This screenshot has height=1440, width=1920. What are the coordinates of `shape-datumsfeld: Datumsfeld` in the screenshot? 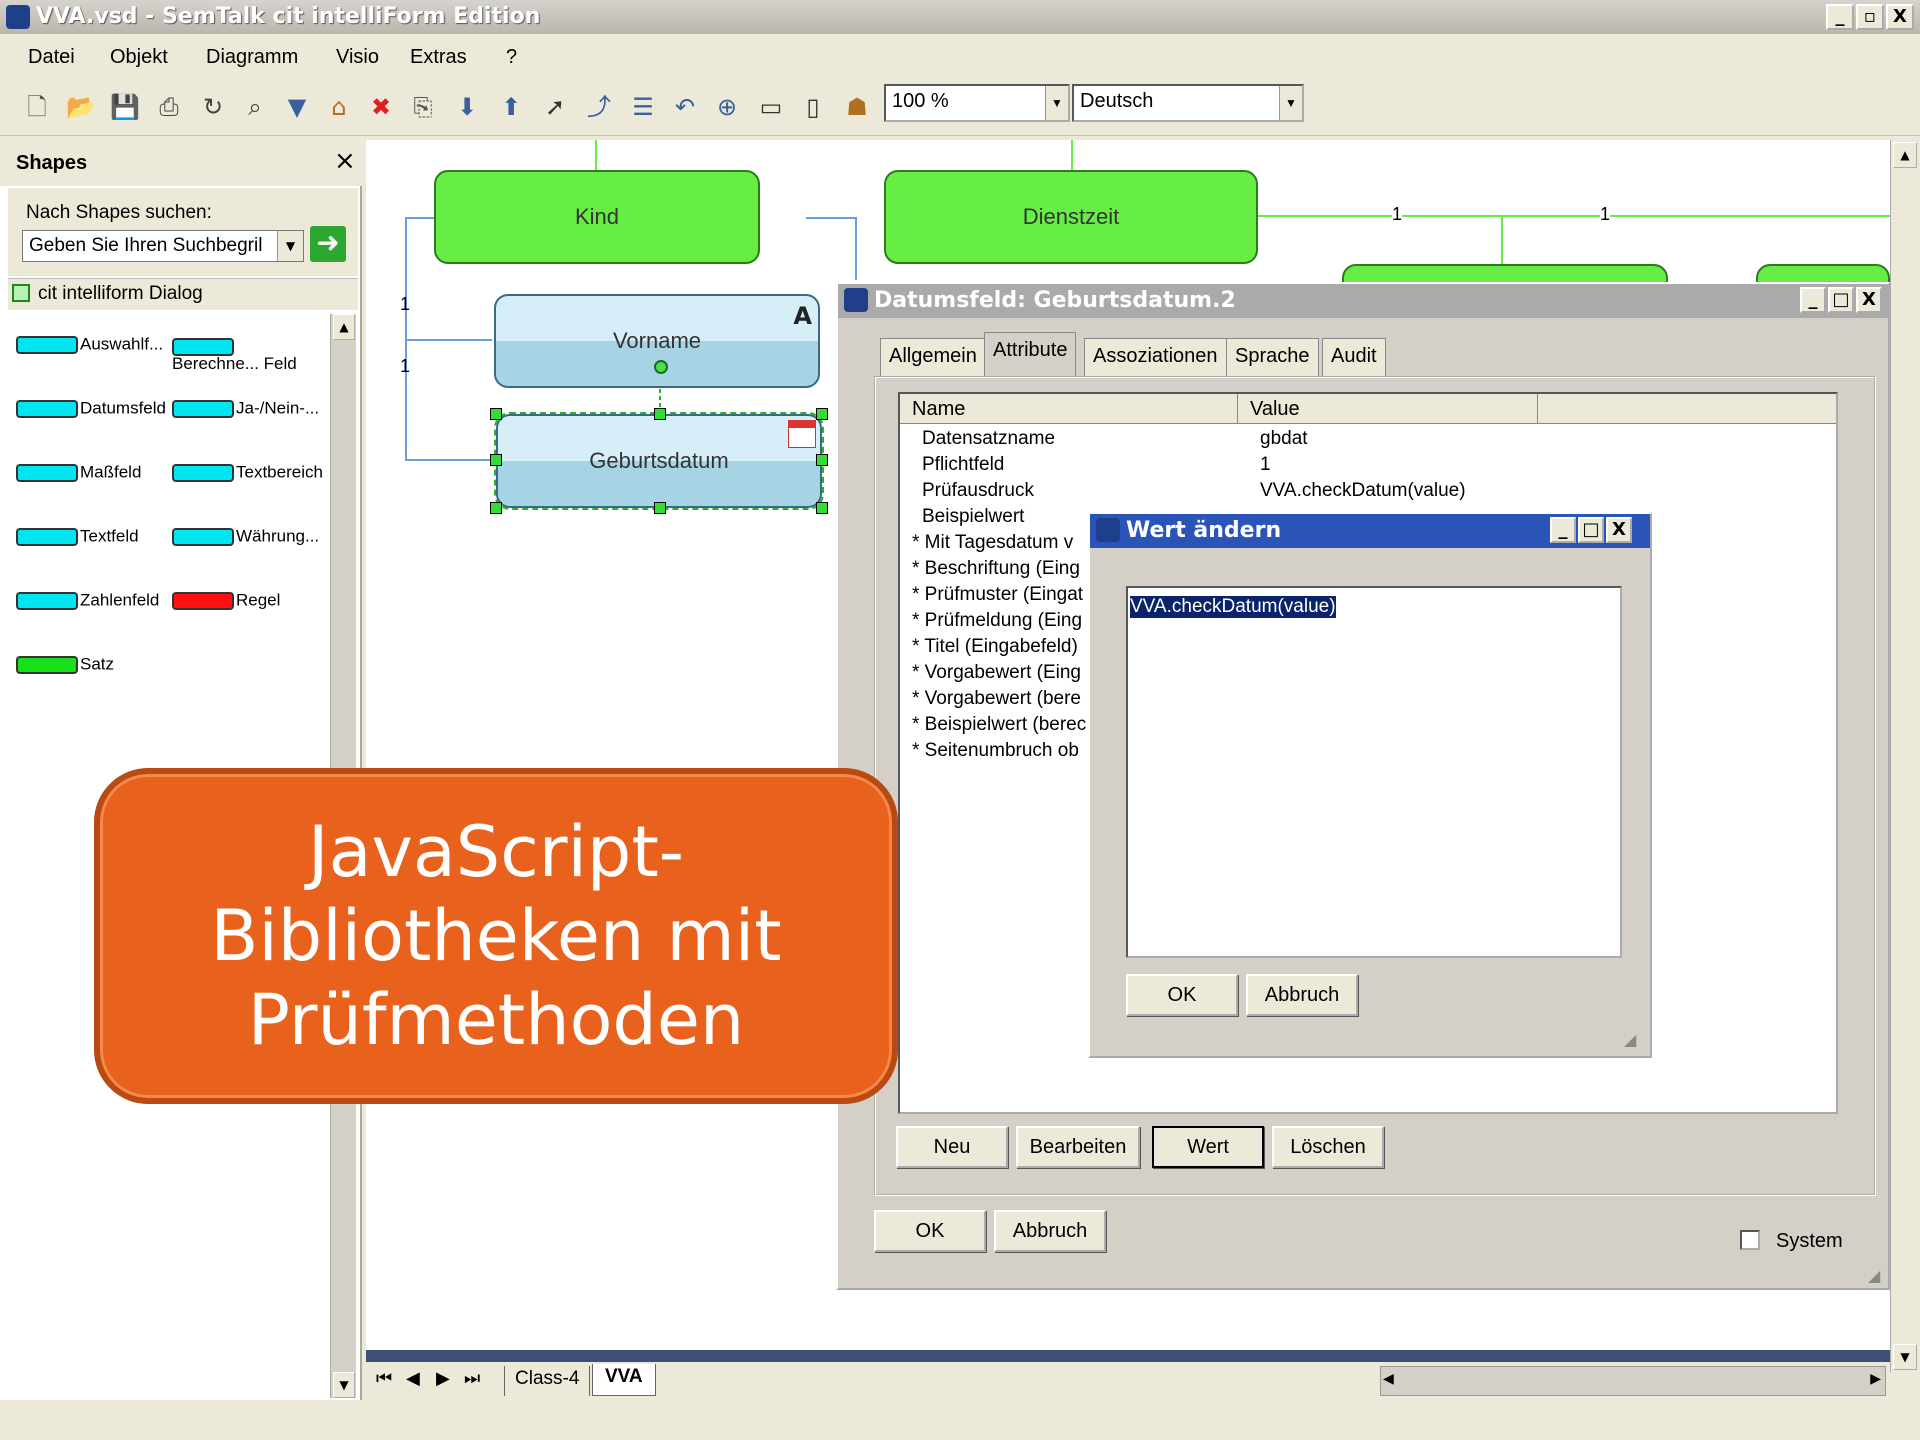 It's located at (91, 414).